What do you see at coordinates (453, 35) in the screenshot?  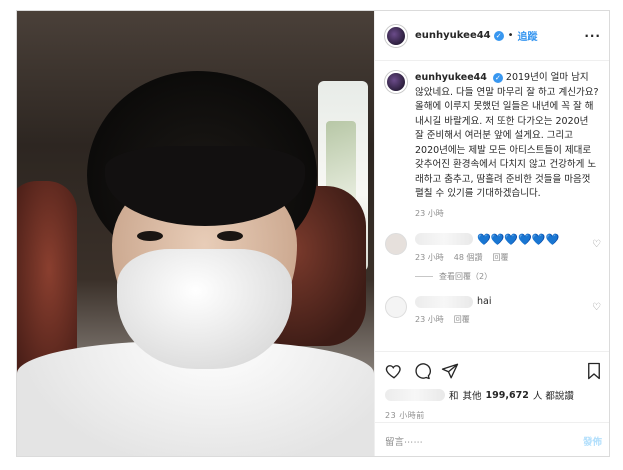 I see `header-username: eunhyukee44` at bounding box center [453, 35].